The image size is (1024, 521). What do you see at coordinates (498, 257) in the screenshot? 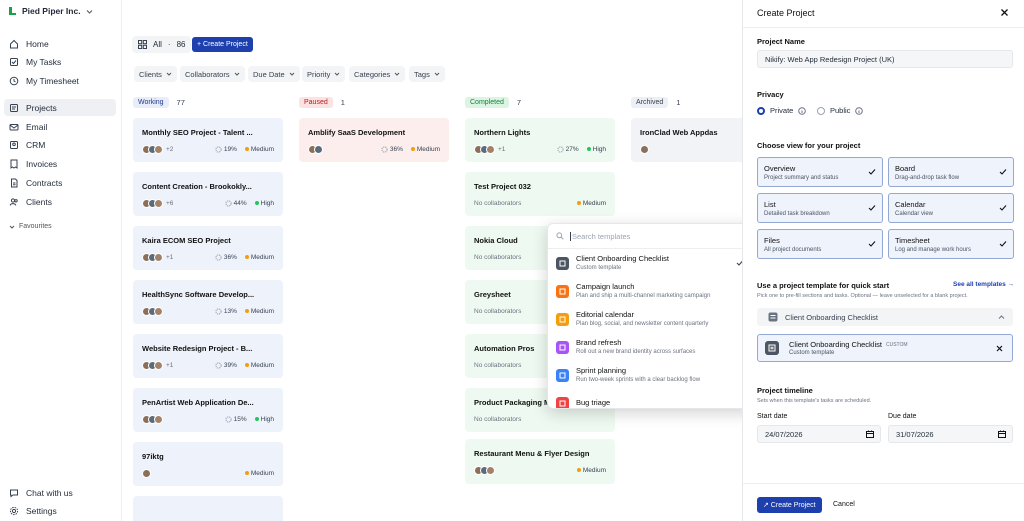
I see `no-collaborators-text: No collaborators` at bounding box center [498, 257].